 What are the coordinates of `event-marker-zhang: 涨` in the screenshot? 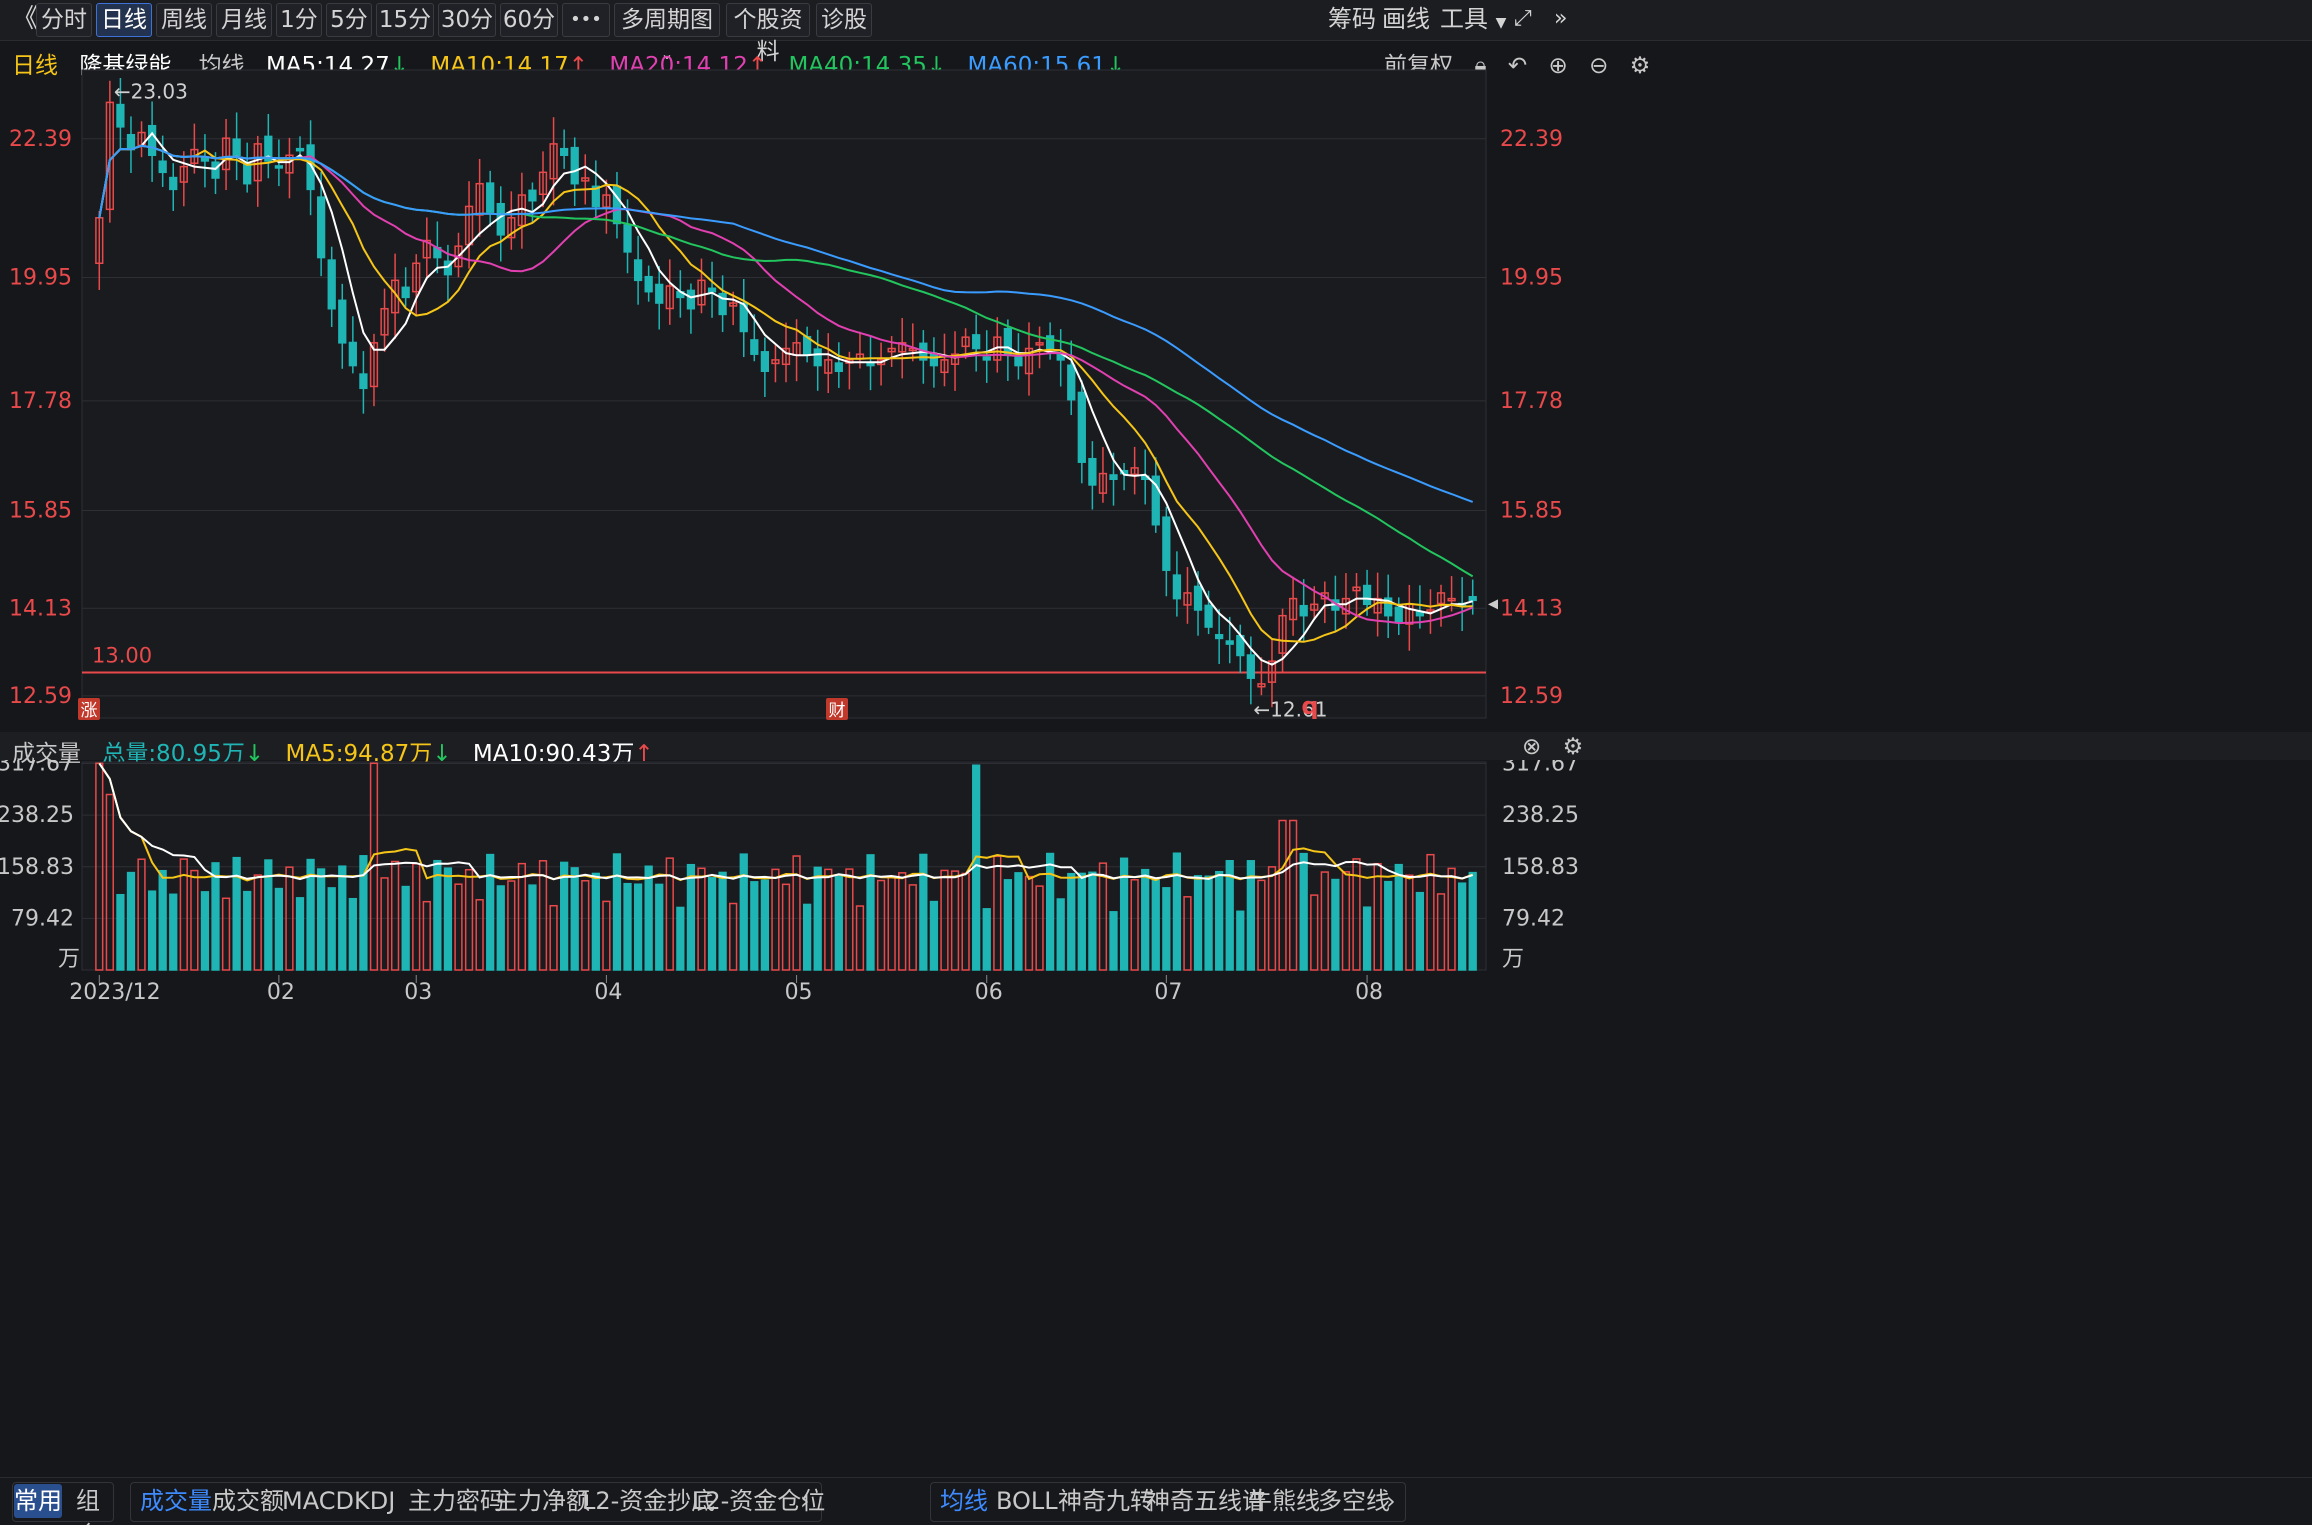 It's located at (89, 711).